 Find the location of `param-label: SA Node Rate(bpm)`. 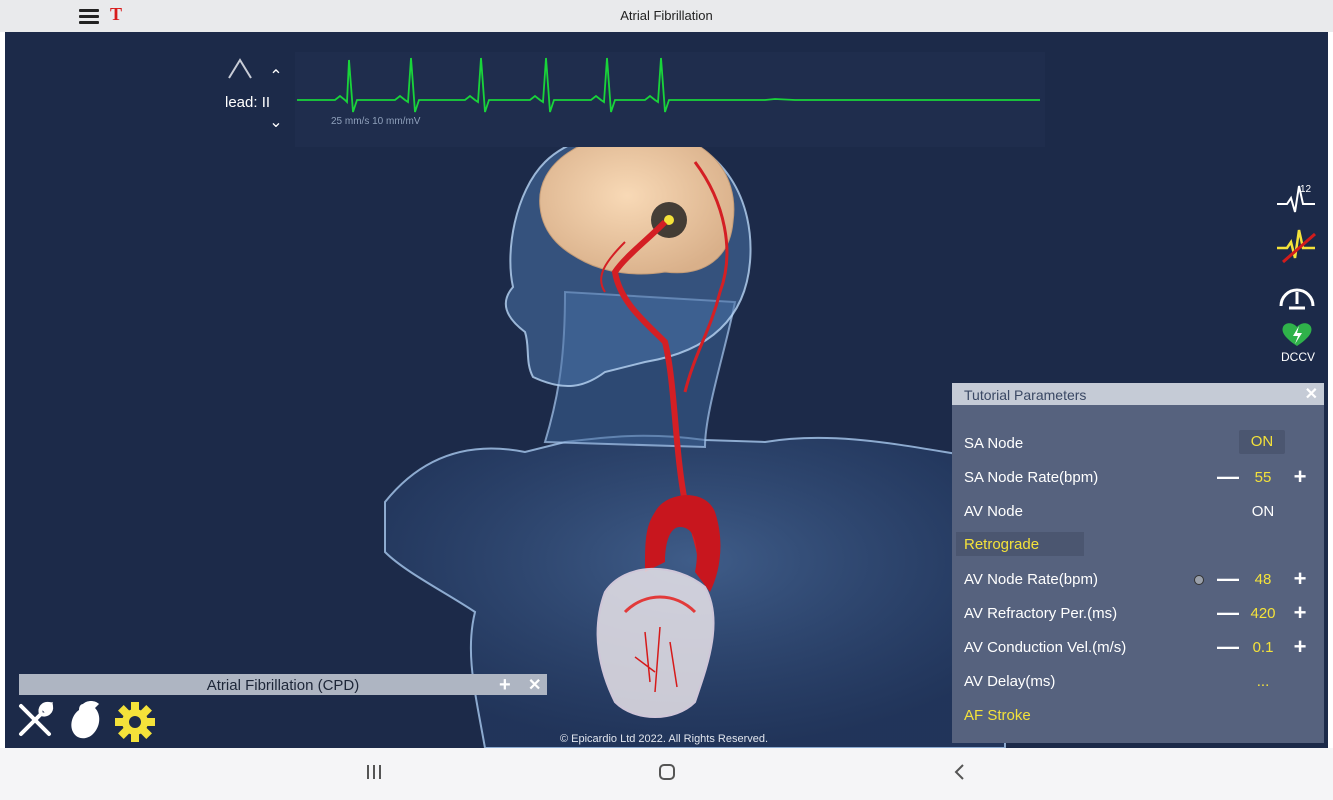

param-label: SA Node Rate(bpm) is located at coordinates (1031, 477).